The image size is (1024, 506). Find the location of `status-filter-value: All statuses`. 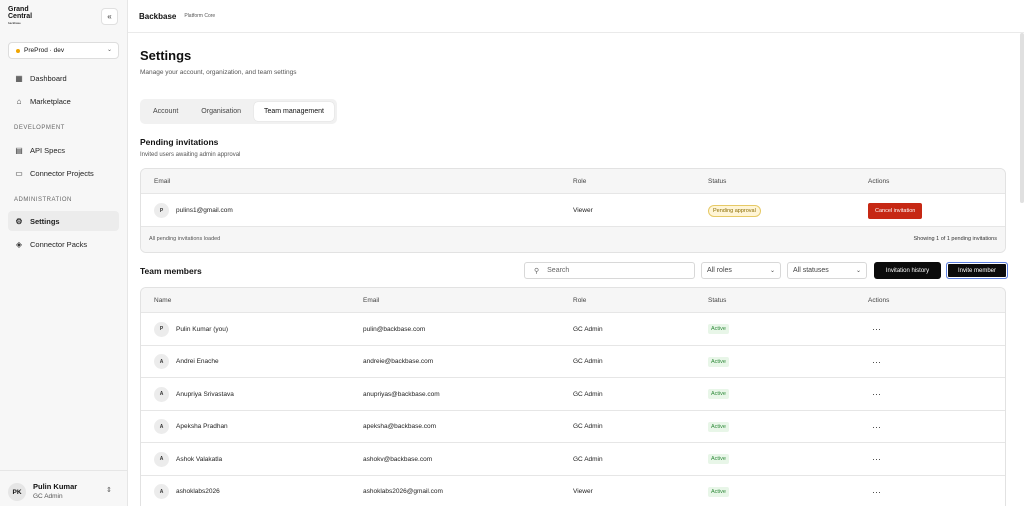

status-filter-value: All statuses is located at coordinates (811, 270).